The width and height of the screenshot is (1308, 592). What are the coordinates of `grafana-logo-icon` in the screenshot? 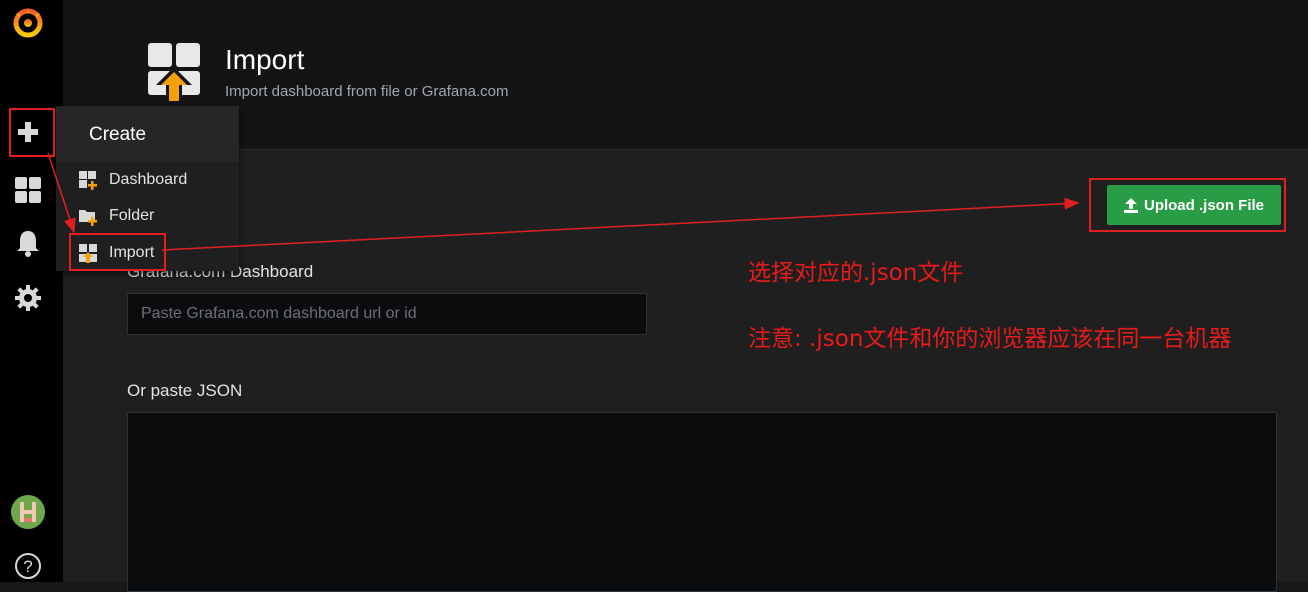 It's located at (28, 22).